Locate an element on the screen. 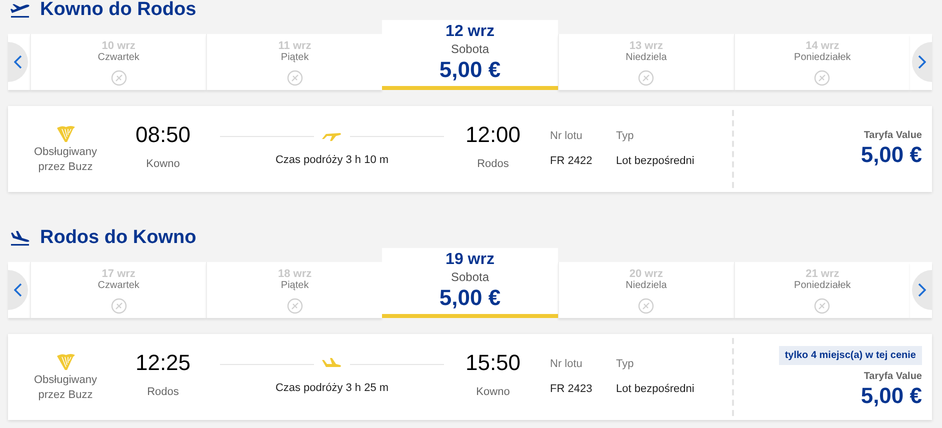 This screenshot has height=428, width=942. departure-city: Rodos is located at coordinates (163, 392).